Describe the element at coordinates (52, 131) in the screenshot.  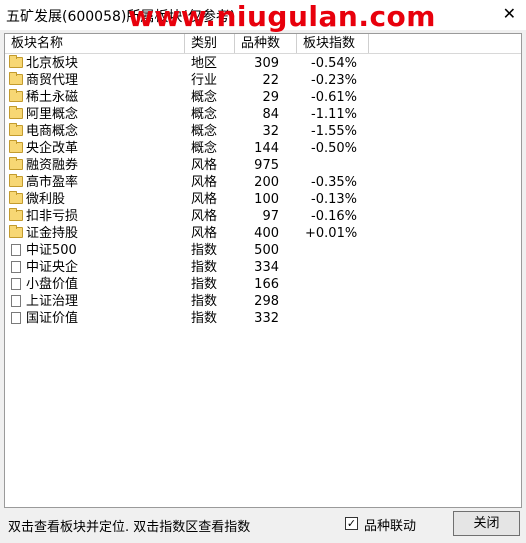
I see `sector-name: 电商概念` at that location.